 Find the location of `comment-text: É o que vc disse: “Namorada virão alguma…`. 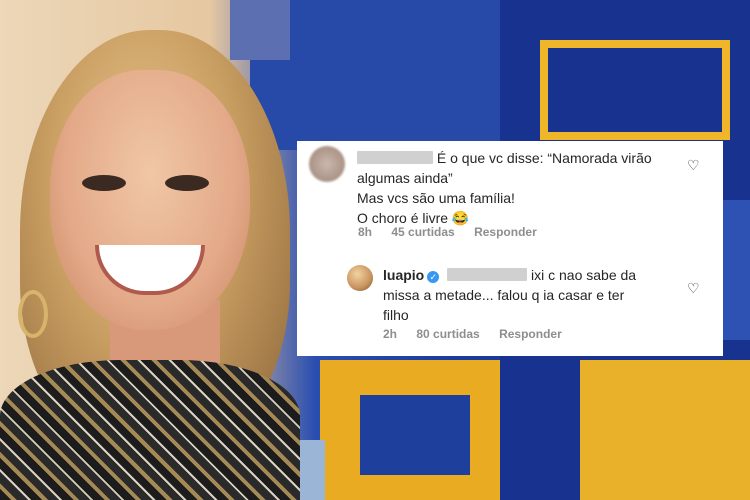

comment-text: É o que vc disse: “Namorada virão alguma… is located at coordinates (527, 188).